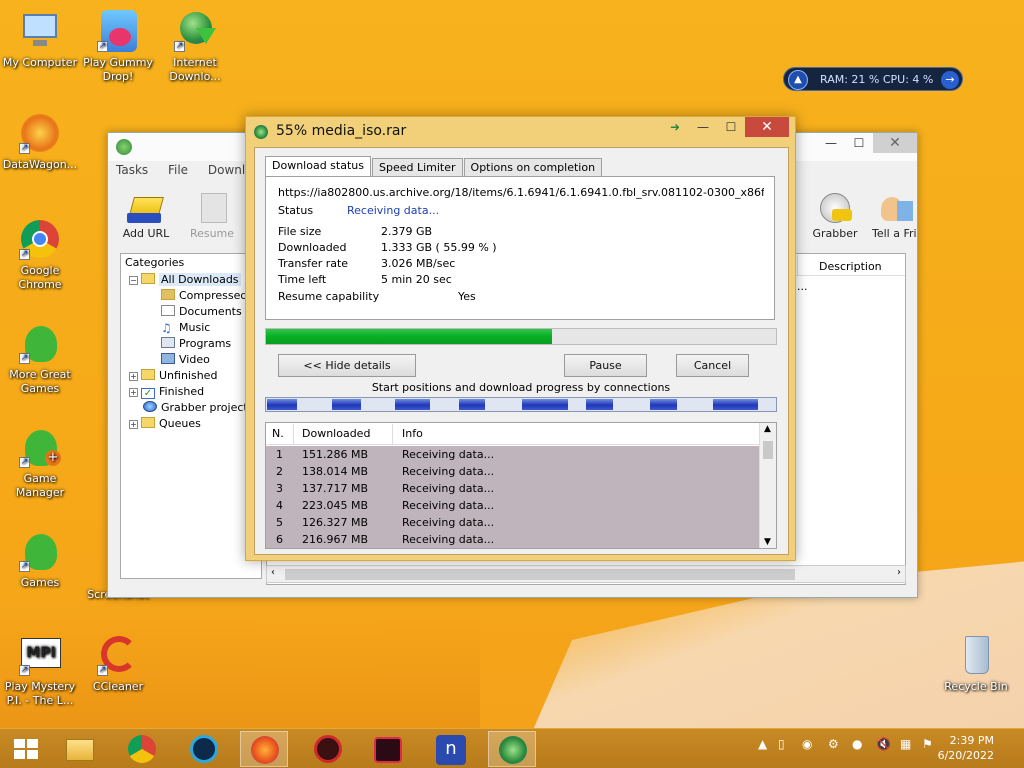 This screenshot has width=1024, height=768. What do you see at coordinates (279, 471) in the screenshot?
I see `cell-n: 2` at bounding box center [279, 471].